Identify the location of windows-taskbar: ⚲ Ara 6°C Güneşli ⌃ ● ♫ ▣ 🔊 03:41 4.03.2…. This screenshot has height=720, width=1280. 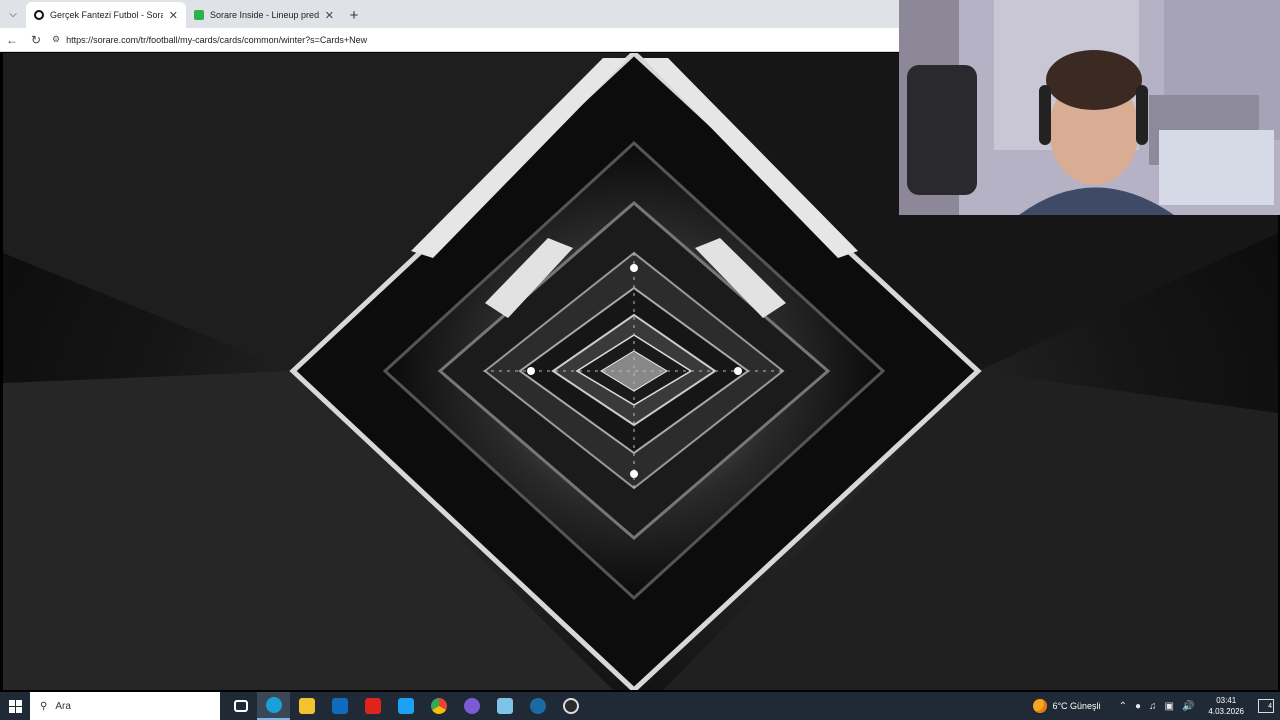
(640, 706).